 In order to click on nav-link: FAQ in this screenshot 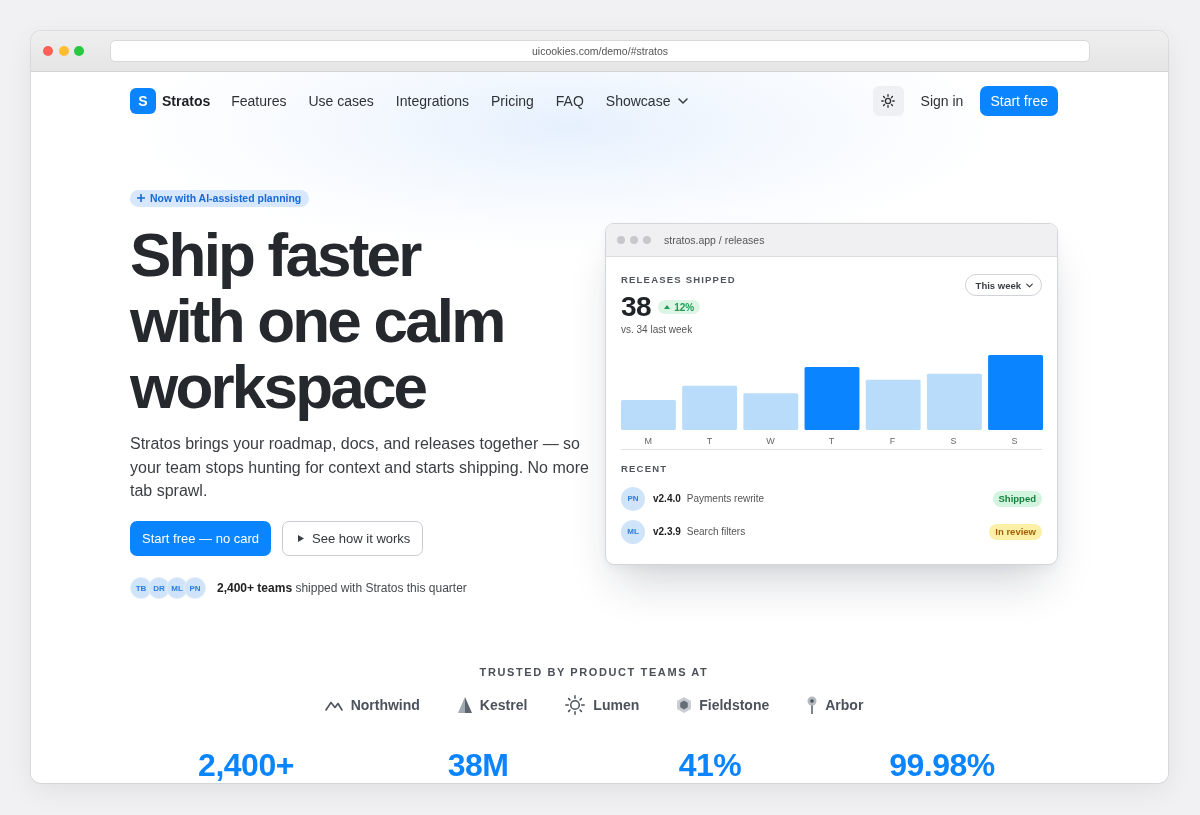, I will do `click(569, 101)`.